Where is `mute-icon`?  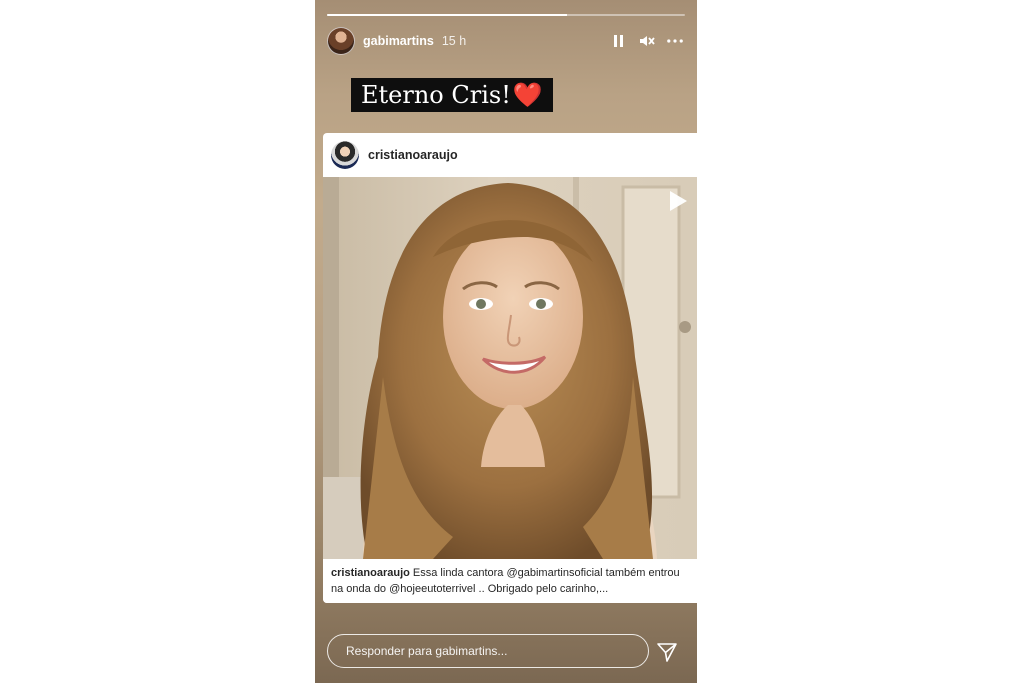 mute-icon is located at coordinates (647, 41).